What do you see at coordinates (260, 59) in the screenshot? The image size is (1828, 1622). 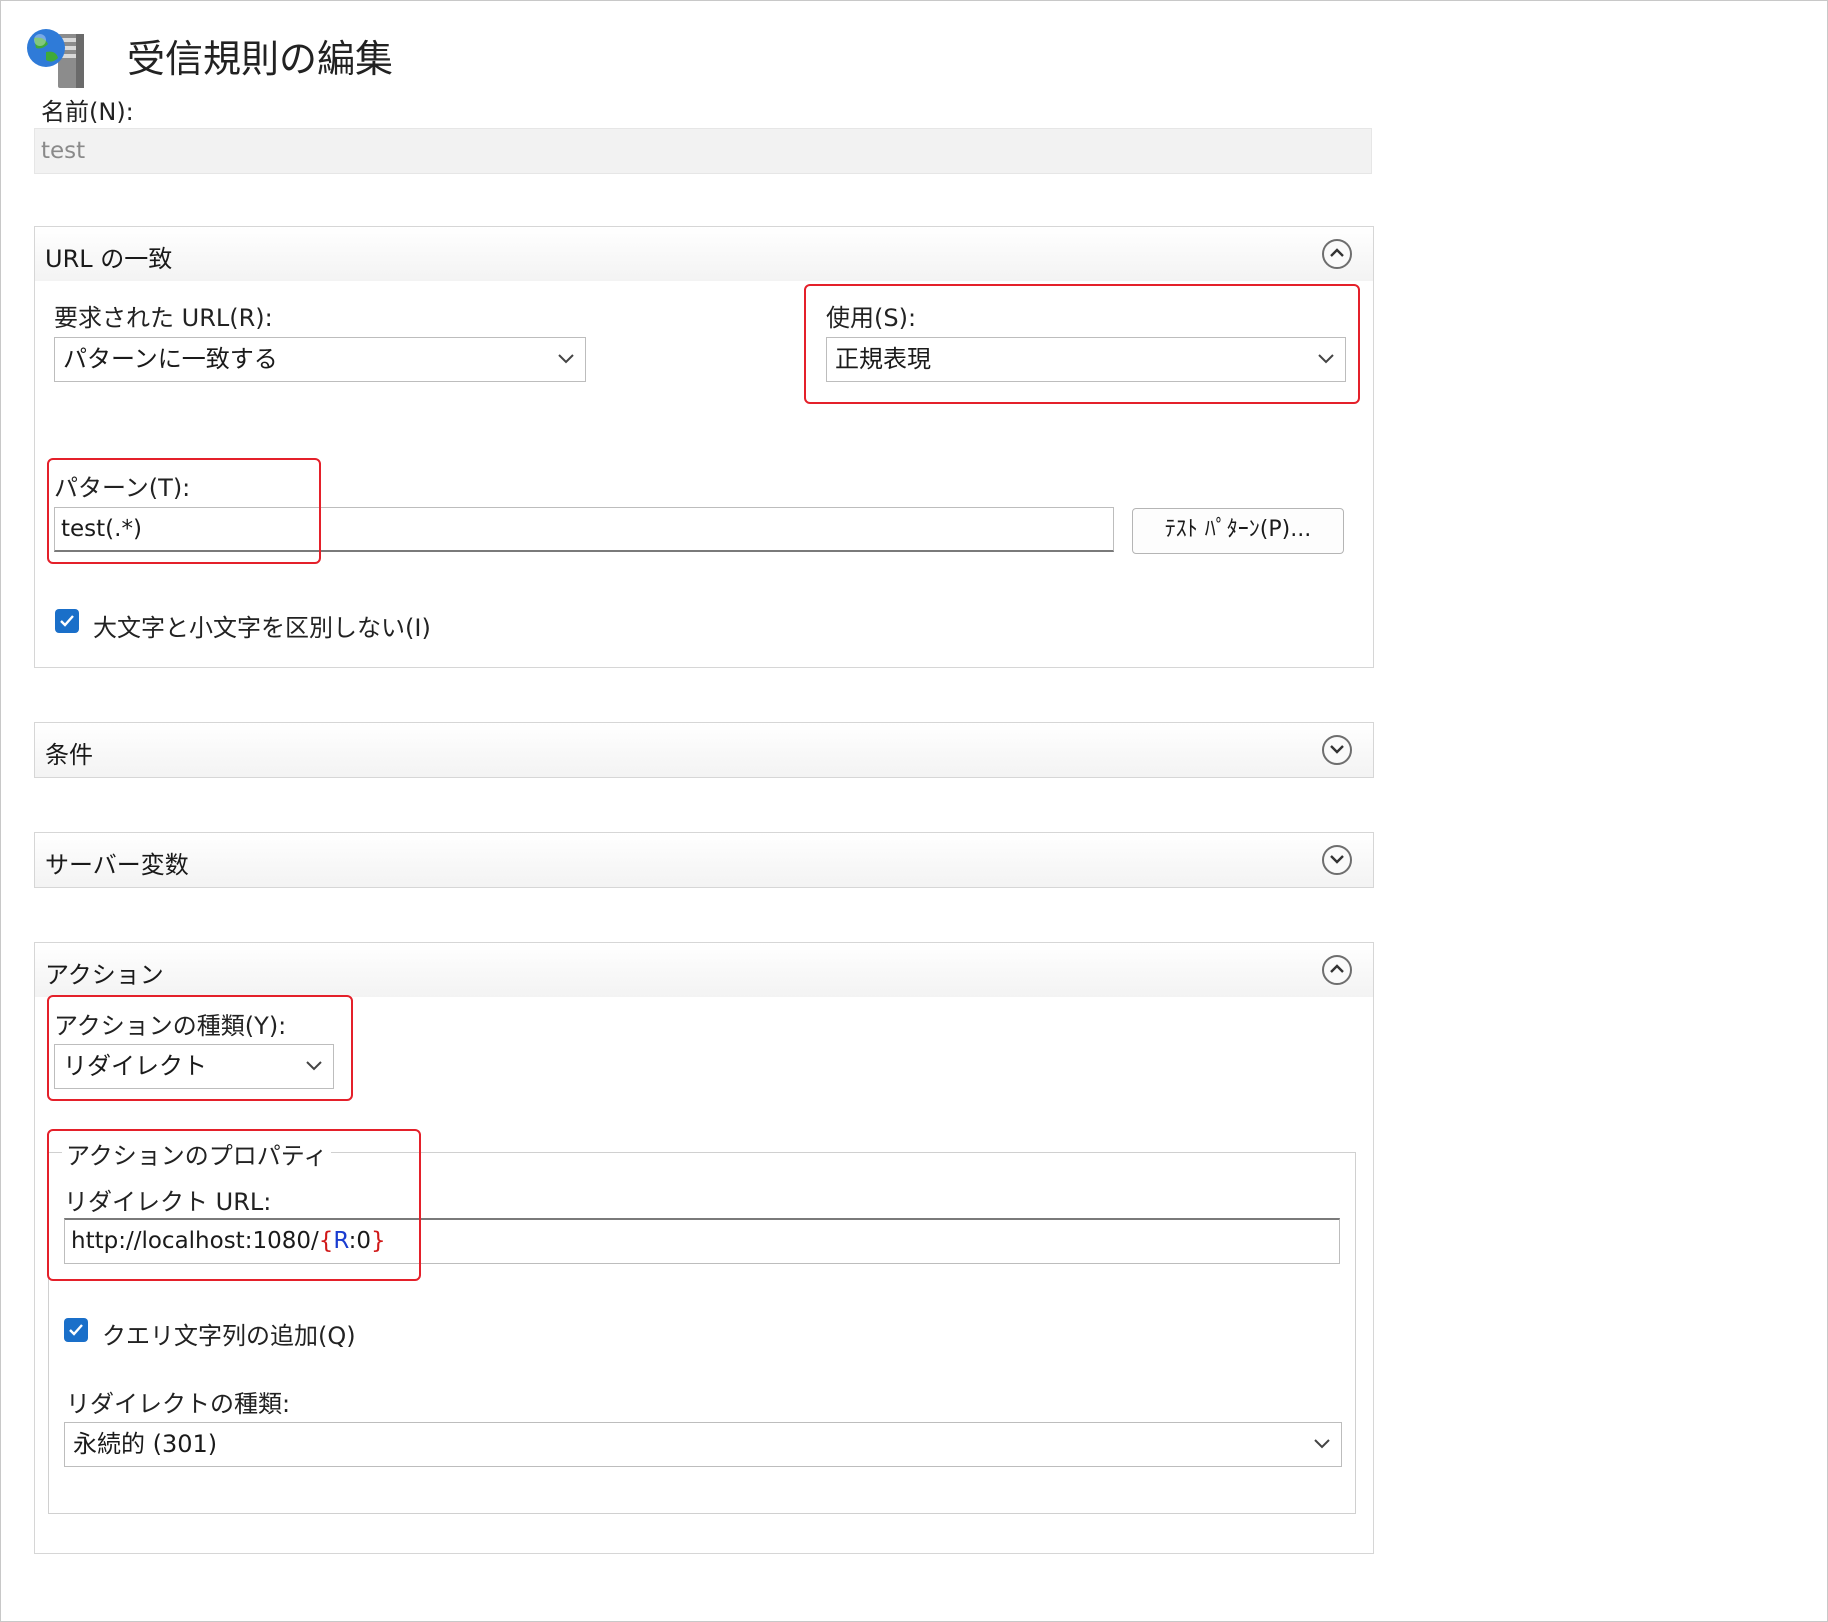 I see `page-title: 受信規則の編集` at bounding box center [260, 59].